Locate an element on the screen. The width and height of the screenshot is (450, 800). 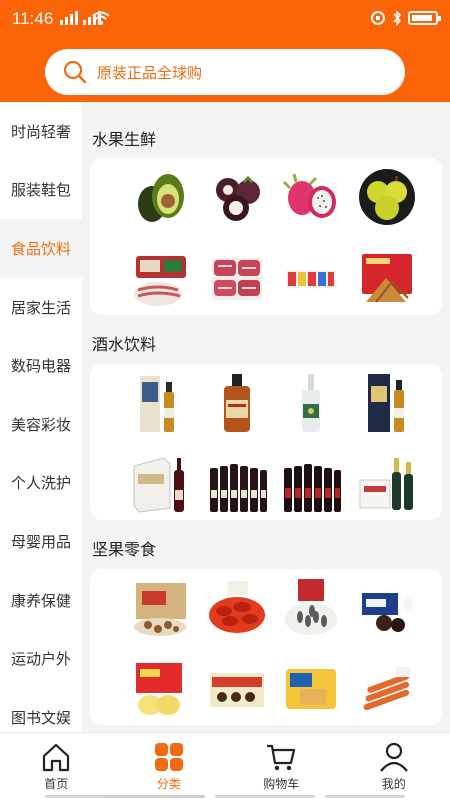
bottom-tab-bar: 首页 分类 购物车 我的 is located at coordinates (225, 766).